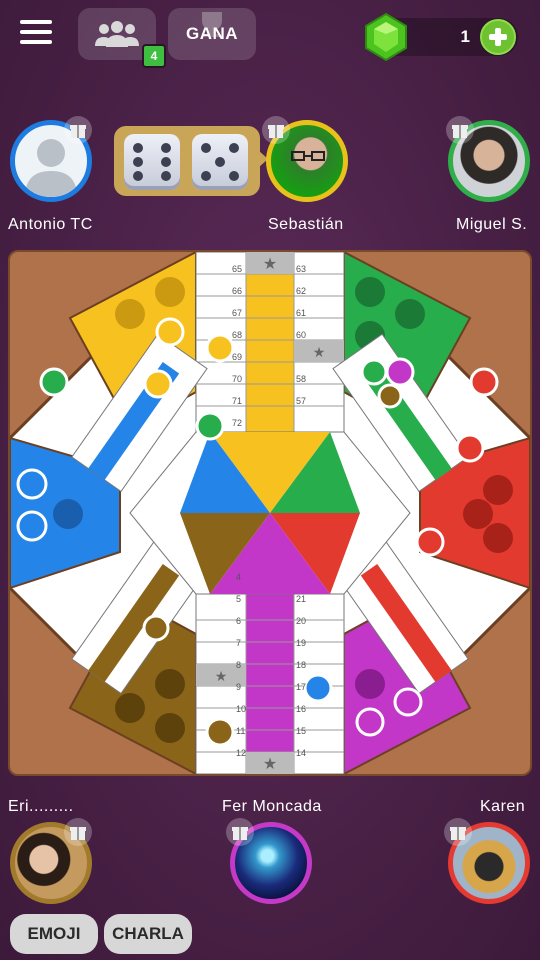  Describe the element at coordinates (308, 156) in the screenshot. I see `glasses-icon` at that location.